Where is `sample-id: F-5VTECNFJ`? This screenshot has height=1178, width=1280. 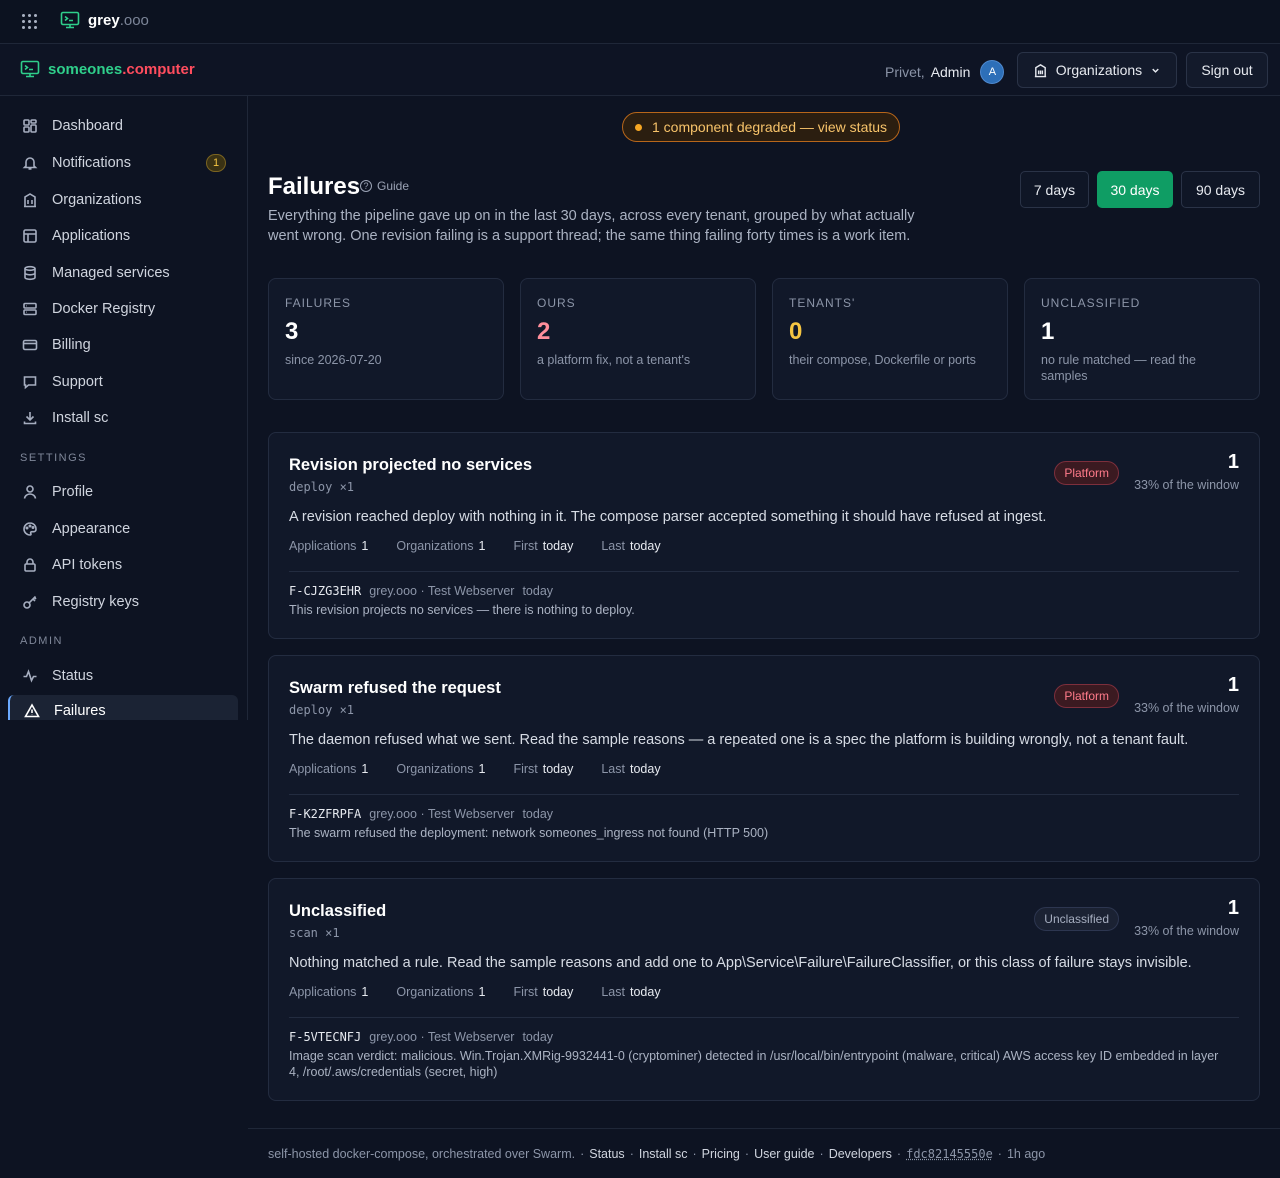
sample-id: F-5VTECNFJ is located at coordinates (325, 1037).